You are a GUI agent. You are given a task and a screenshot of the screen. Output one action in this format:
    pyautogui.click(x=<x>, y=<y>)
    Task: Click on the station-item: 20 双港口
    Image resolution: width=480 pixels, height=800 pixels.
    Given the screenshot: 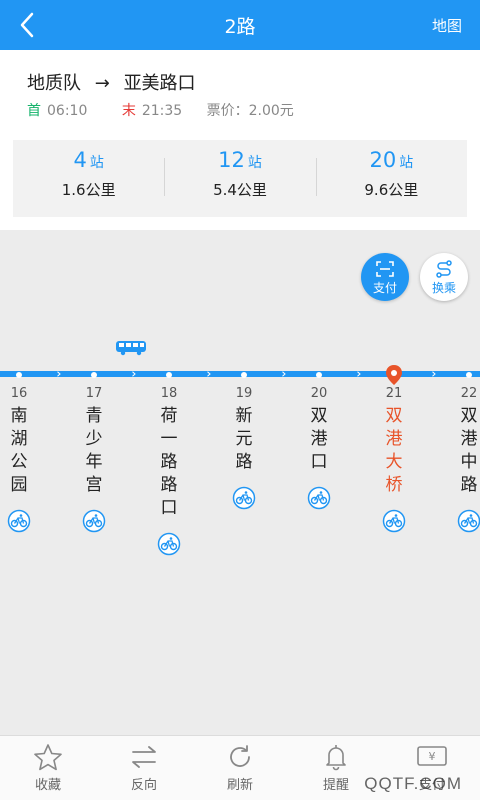 What is the action you would take?
    pyautogui.click(x=319, y=442)
    